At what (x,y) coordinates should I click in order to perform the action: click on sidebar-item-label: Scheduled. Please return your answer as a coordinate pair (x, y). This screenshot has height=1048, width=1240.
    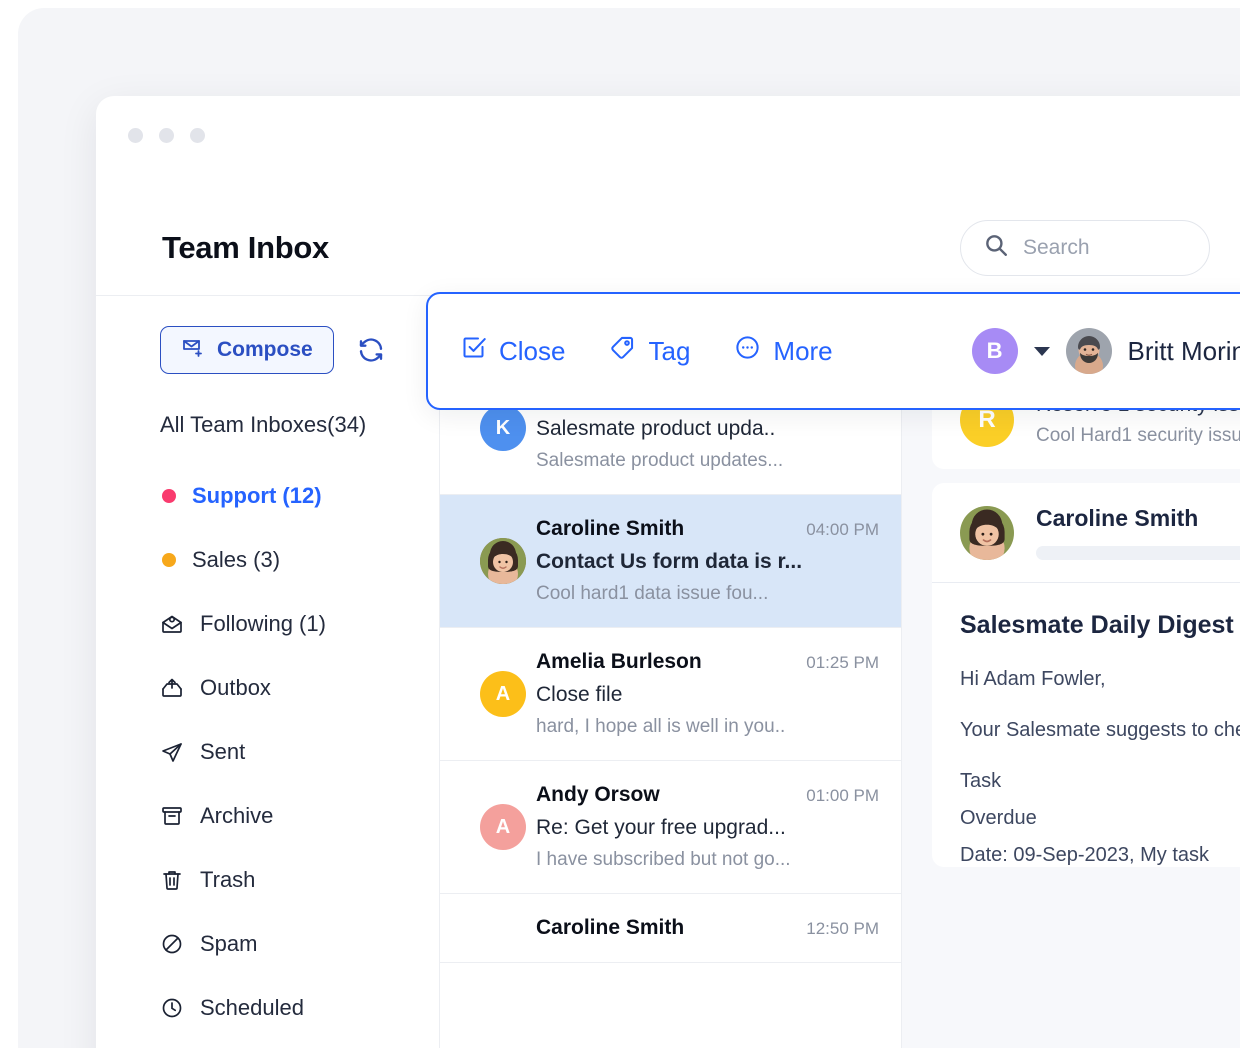
    Looking at the image, I should click on (252, 1007).